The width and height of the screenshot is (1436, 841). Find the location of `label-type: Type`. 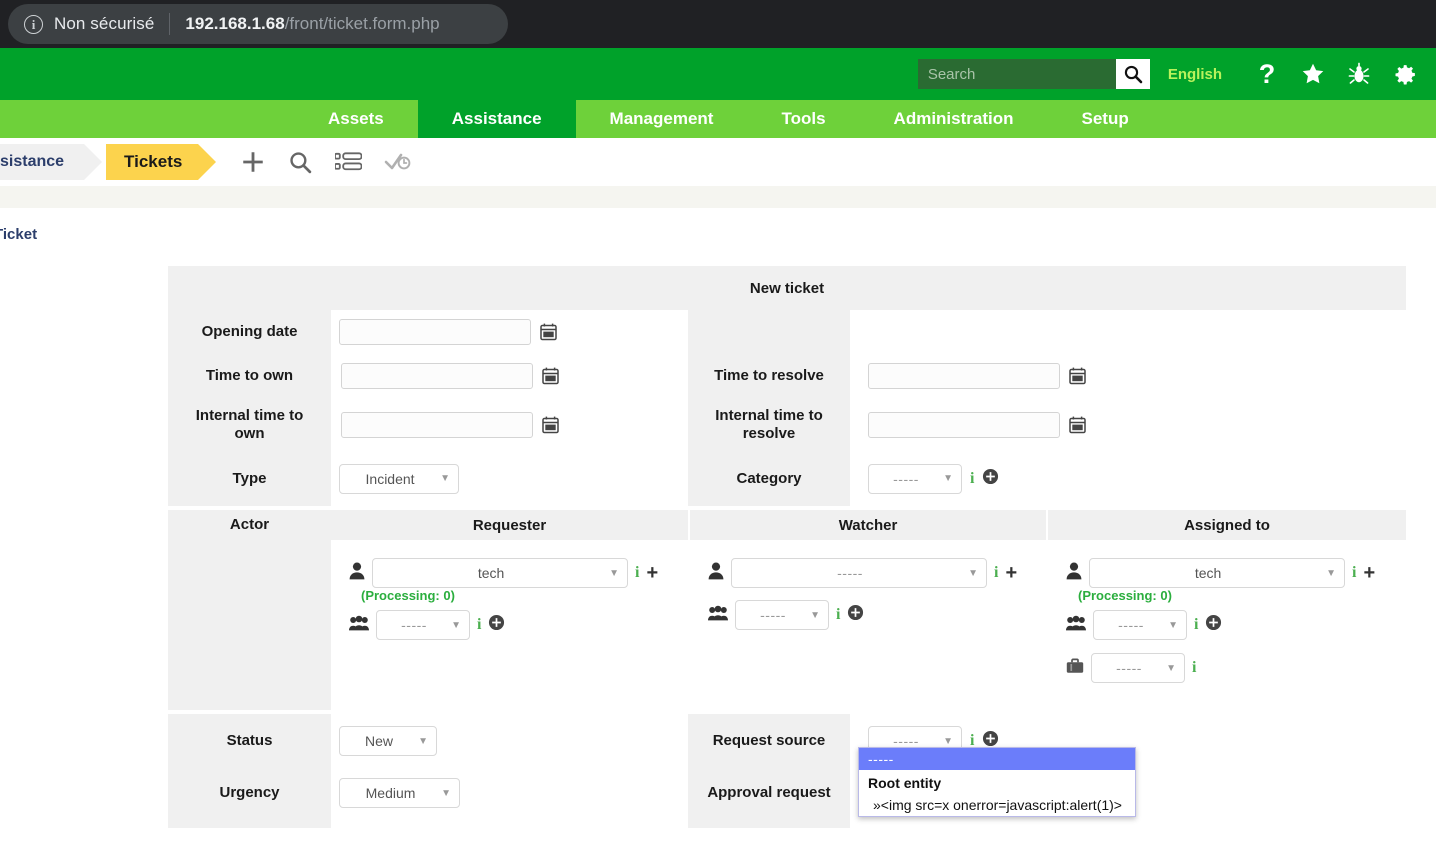

label-type: Type is located at coordinates (249, 478).